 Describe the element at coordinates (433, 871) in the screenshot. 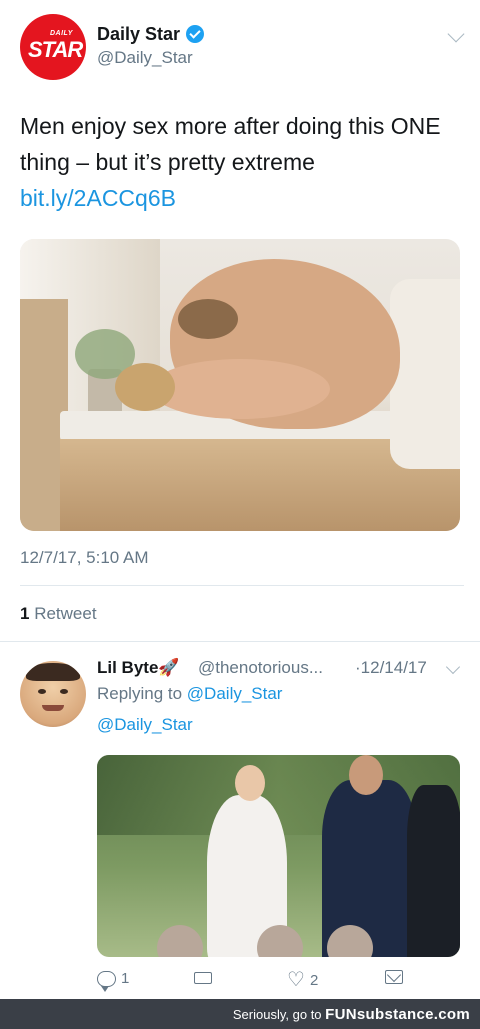

I see `photo-officiant` at that location.